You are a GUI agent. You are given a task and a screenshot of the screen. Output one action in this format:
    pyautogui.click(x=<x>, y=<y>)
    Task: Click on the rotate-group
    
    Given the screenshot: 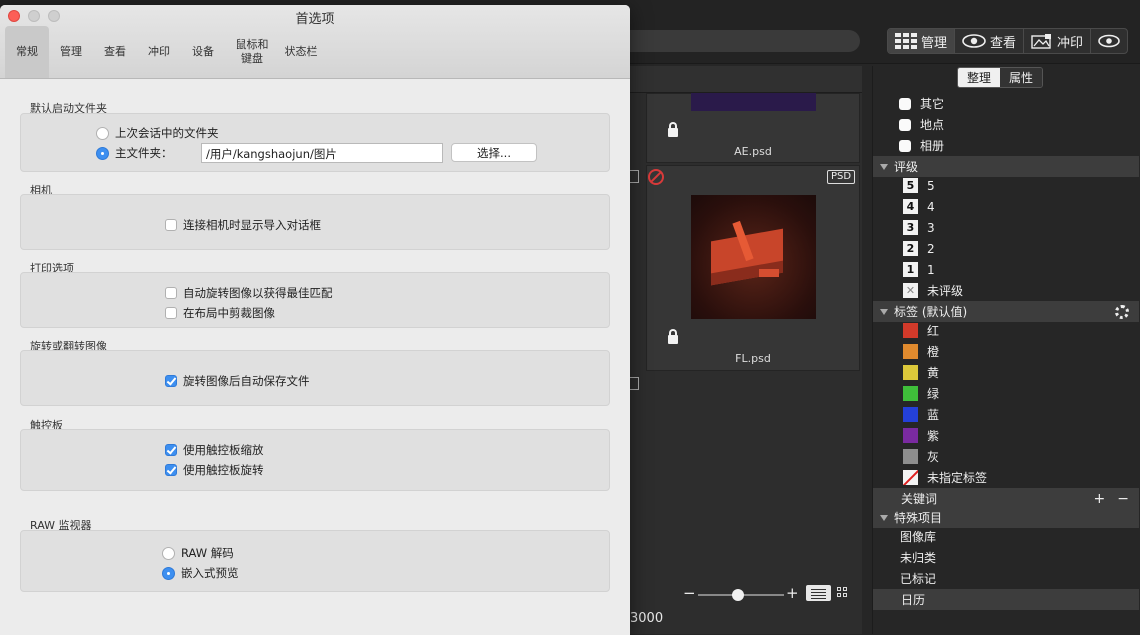 What is the action you would take?
    pyautogui.click(x=315, y=378)
    